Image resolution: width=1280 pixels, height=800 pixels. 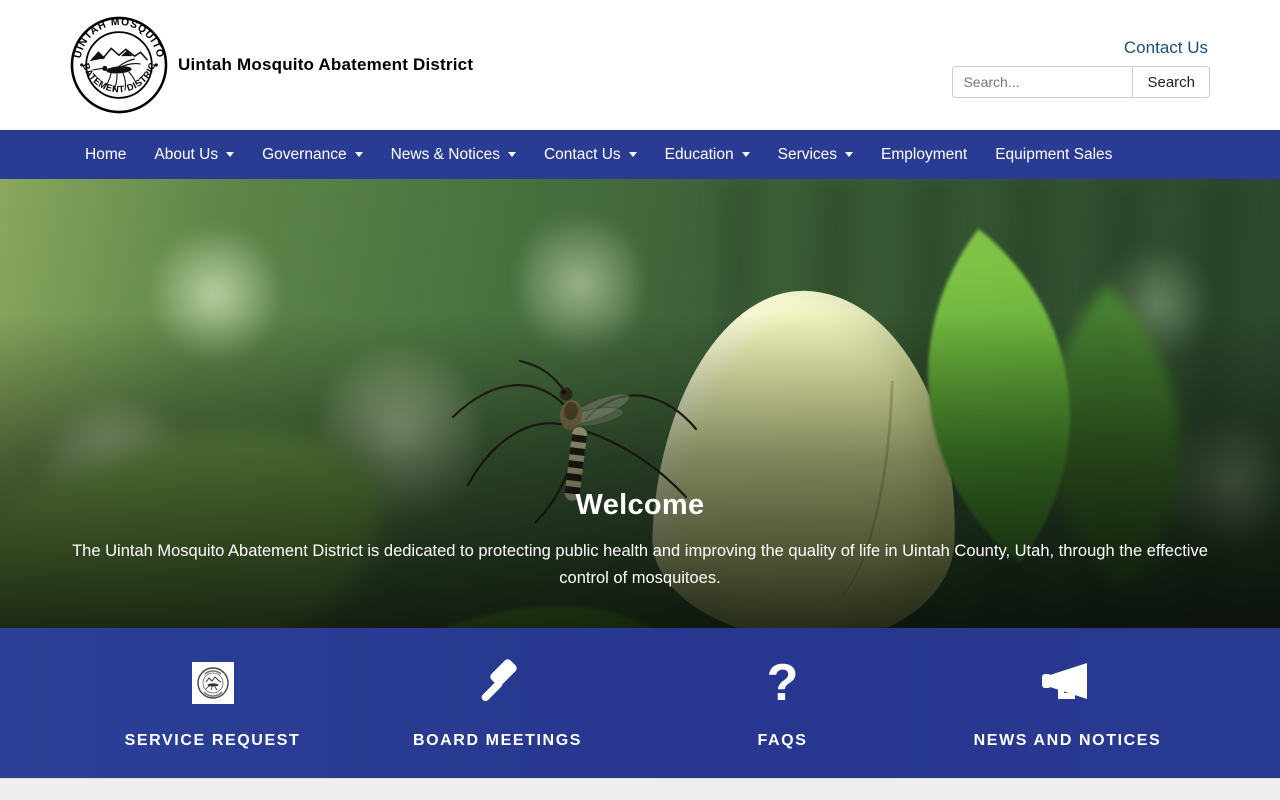 What do you see at coordinates (497, 740) in the screenshot?
I see `quick-link-label: BOARD MEETINGS` at bounding box center [497, 740].